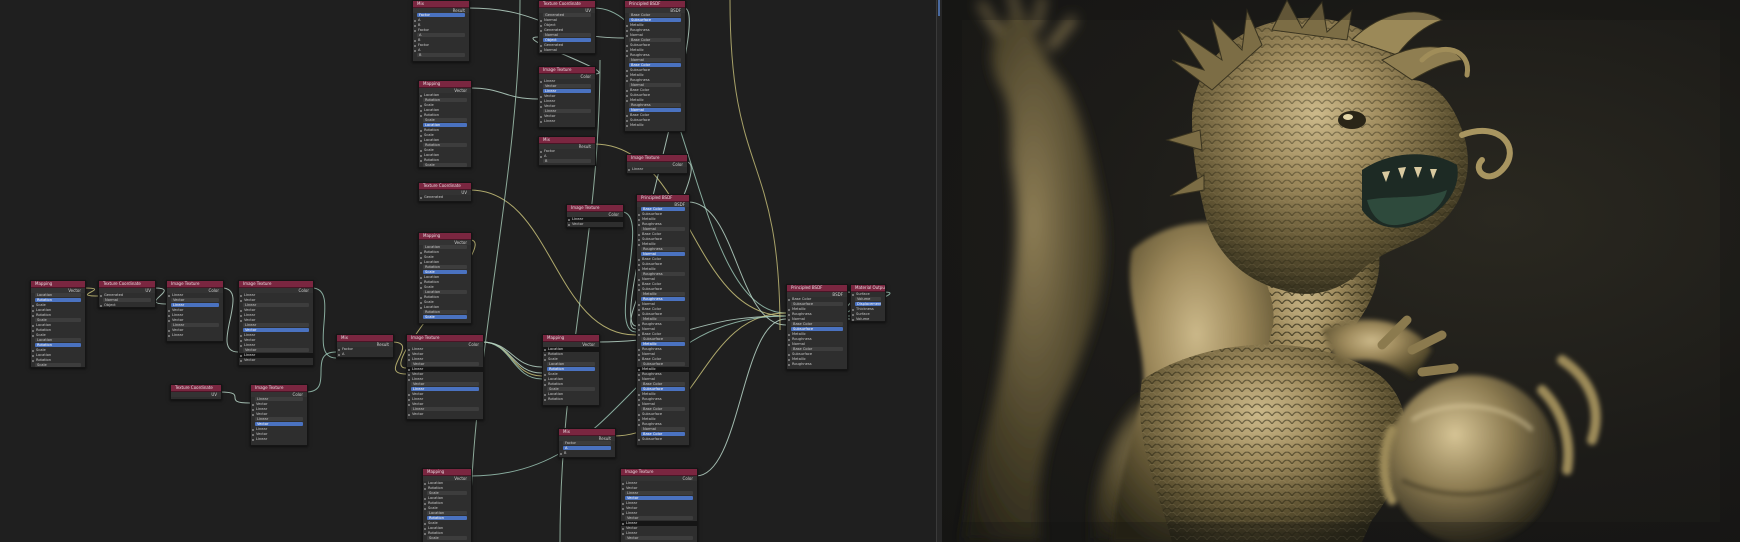  What do you see at coordinates (441, 15) in the screenshot?
I see `node-socket-row: Factor` at bounding box center [441, 15].